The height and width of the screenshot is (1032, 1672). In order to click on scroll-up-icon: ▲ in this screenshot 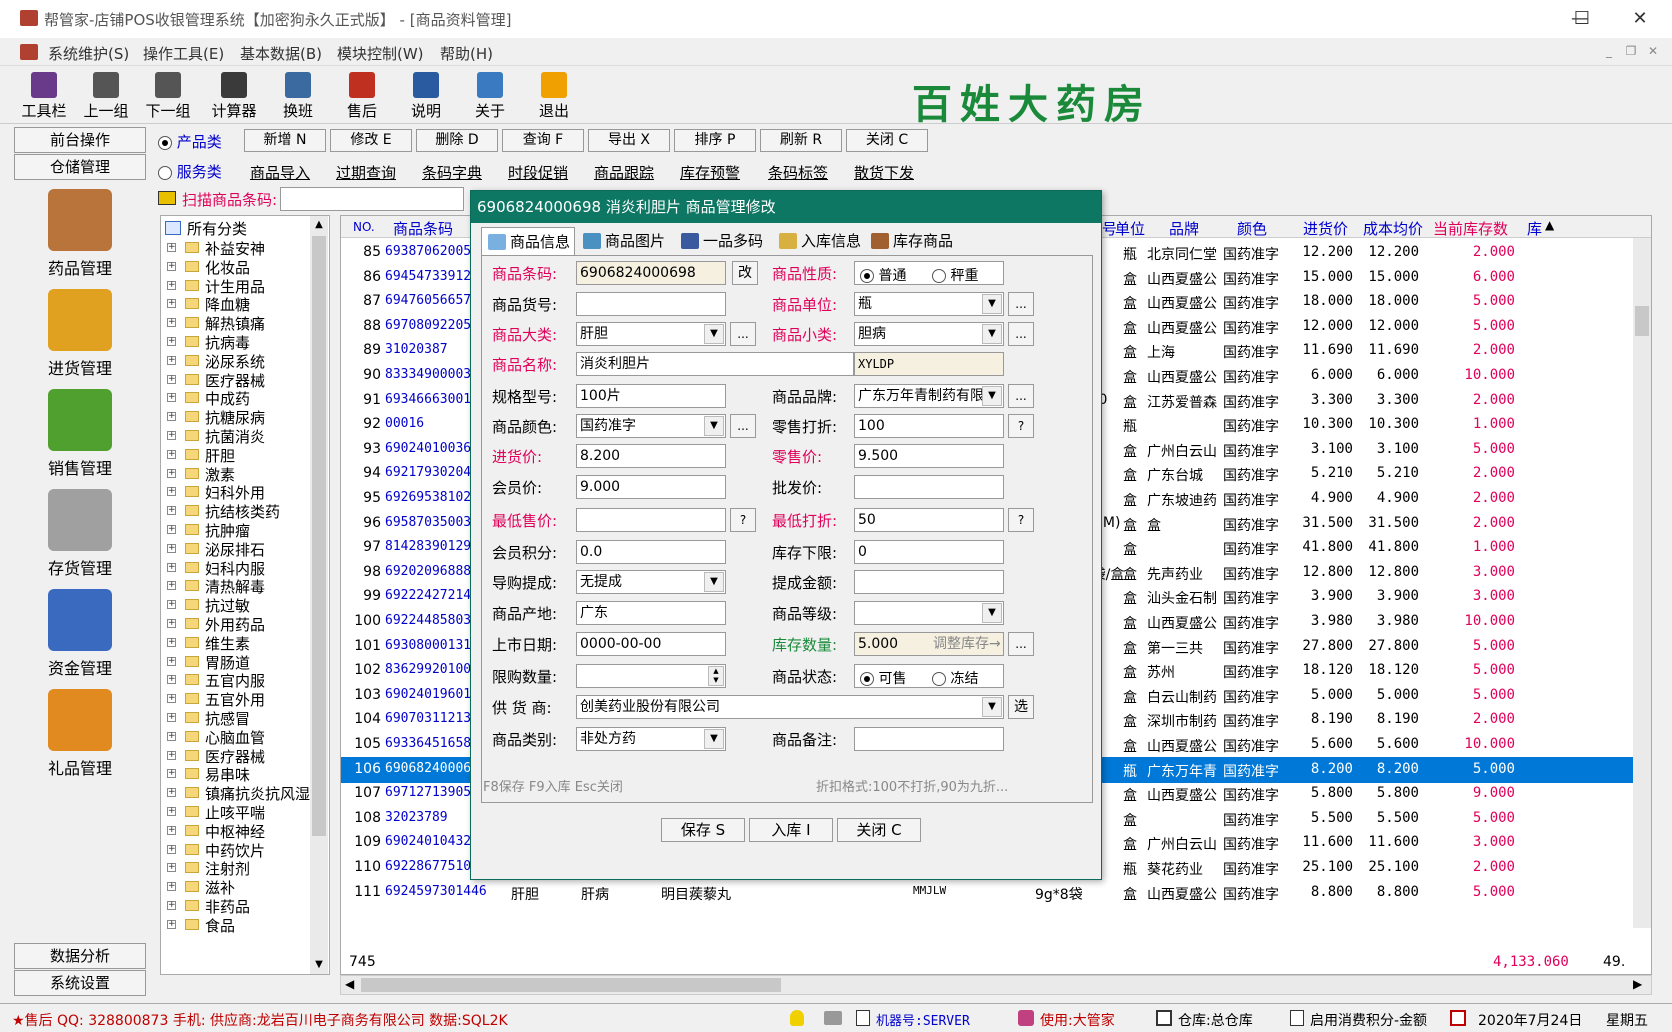, I will do `click(319, 225)`.